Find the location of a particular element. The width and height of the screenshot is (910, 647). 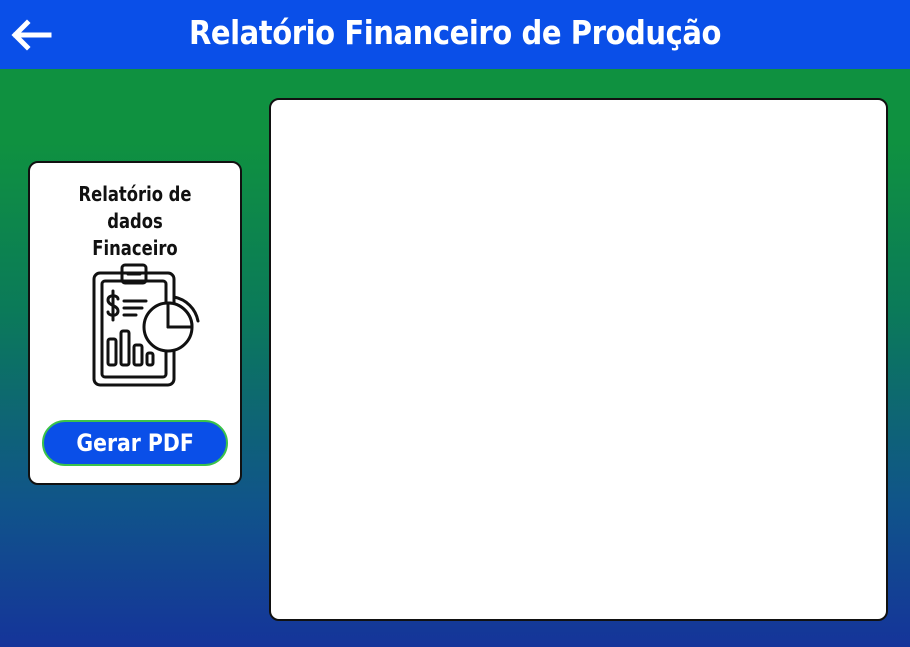

card-title: Relatório de dados Finaceiro is located at coordinates (135, 221).